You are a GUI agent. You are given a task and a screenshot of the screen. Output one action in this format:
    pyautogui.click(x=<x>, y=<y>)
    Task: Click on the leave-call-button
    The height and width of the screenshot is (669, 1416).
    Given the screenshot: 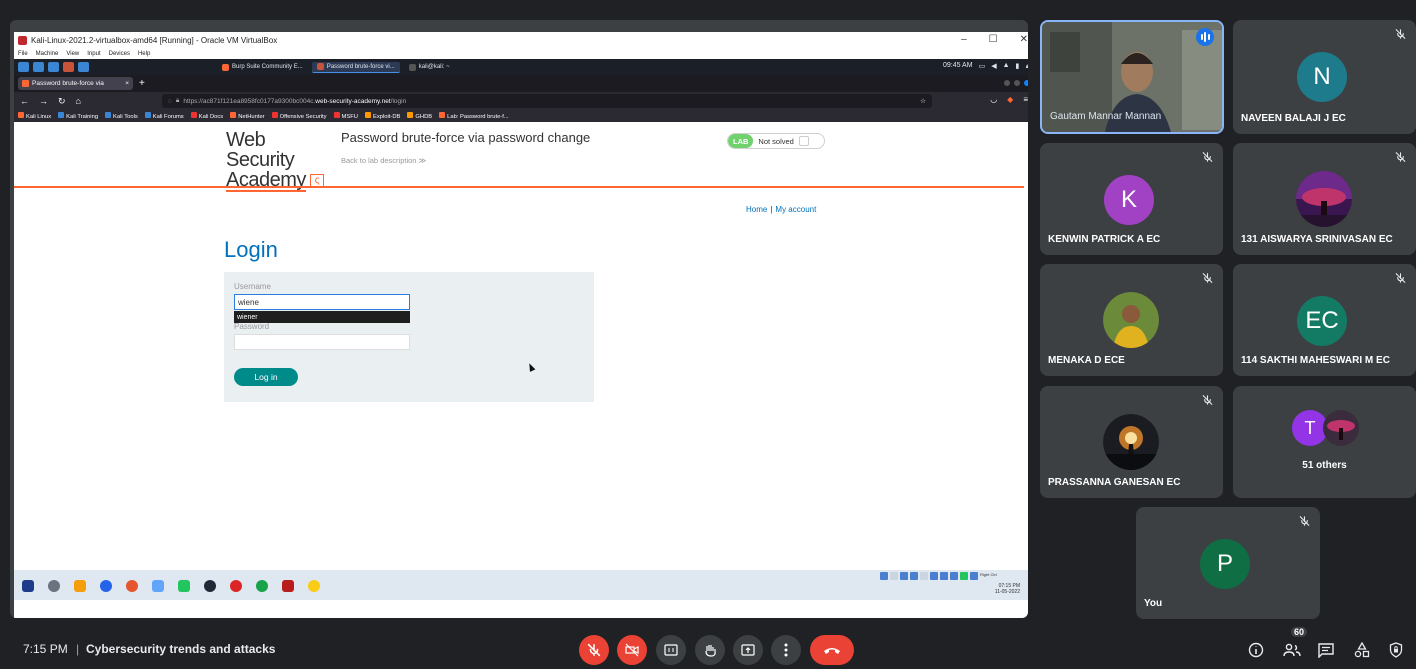 What is the action you would take?
    pyautogui.click(x=832, y=650)
    